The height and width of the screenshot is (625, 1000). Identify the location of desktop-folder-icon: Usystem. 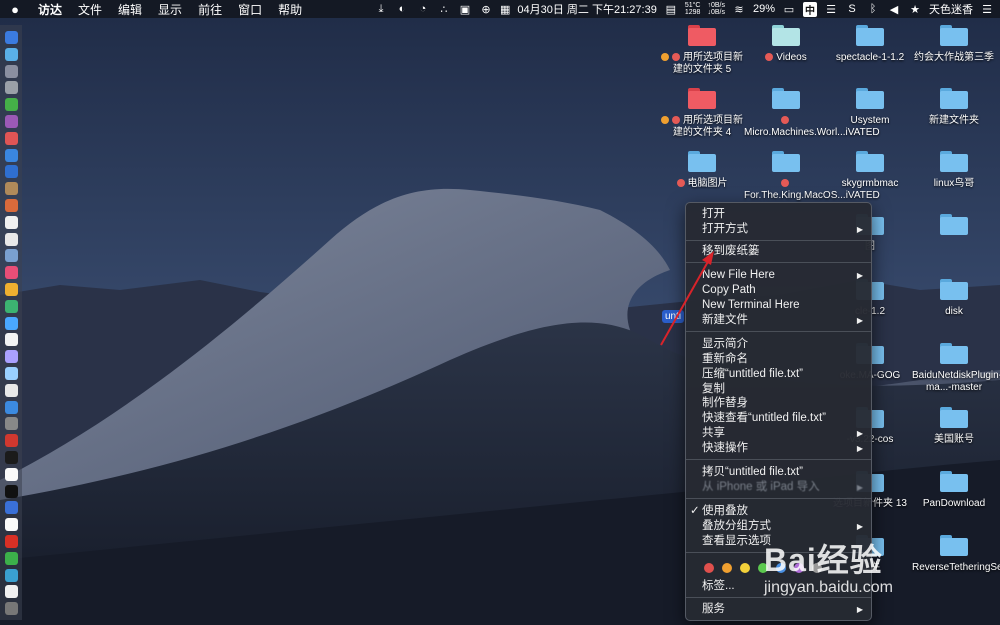
(870, 107).